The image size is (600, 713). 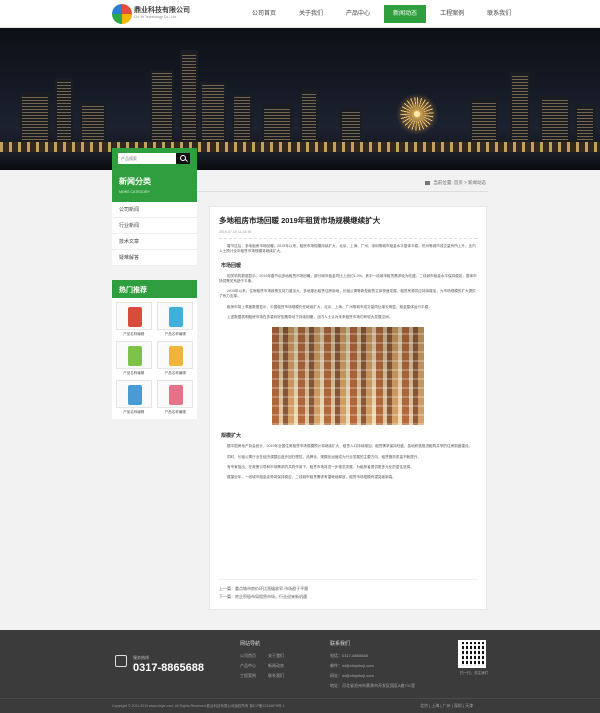 What do you see at coordinates (474, 673) in the screenshot?
I see `qr-label: 扫一扫，关注我们` at bounding box center [474, 673].